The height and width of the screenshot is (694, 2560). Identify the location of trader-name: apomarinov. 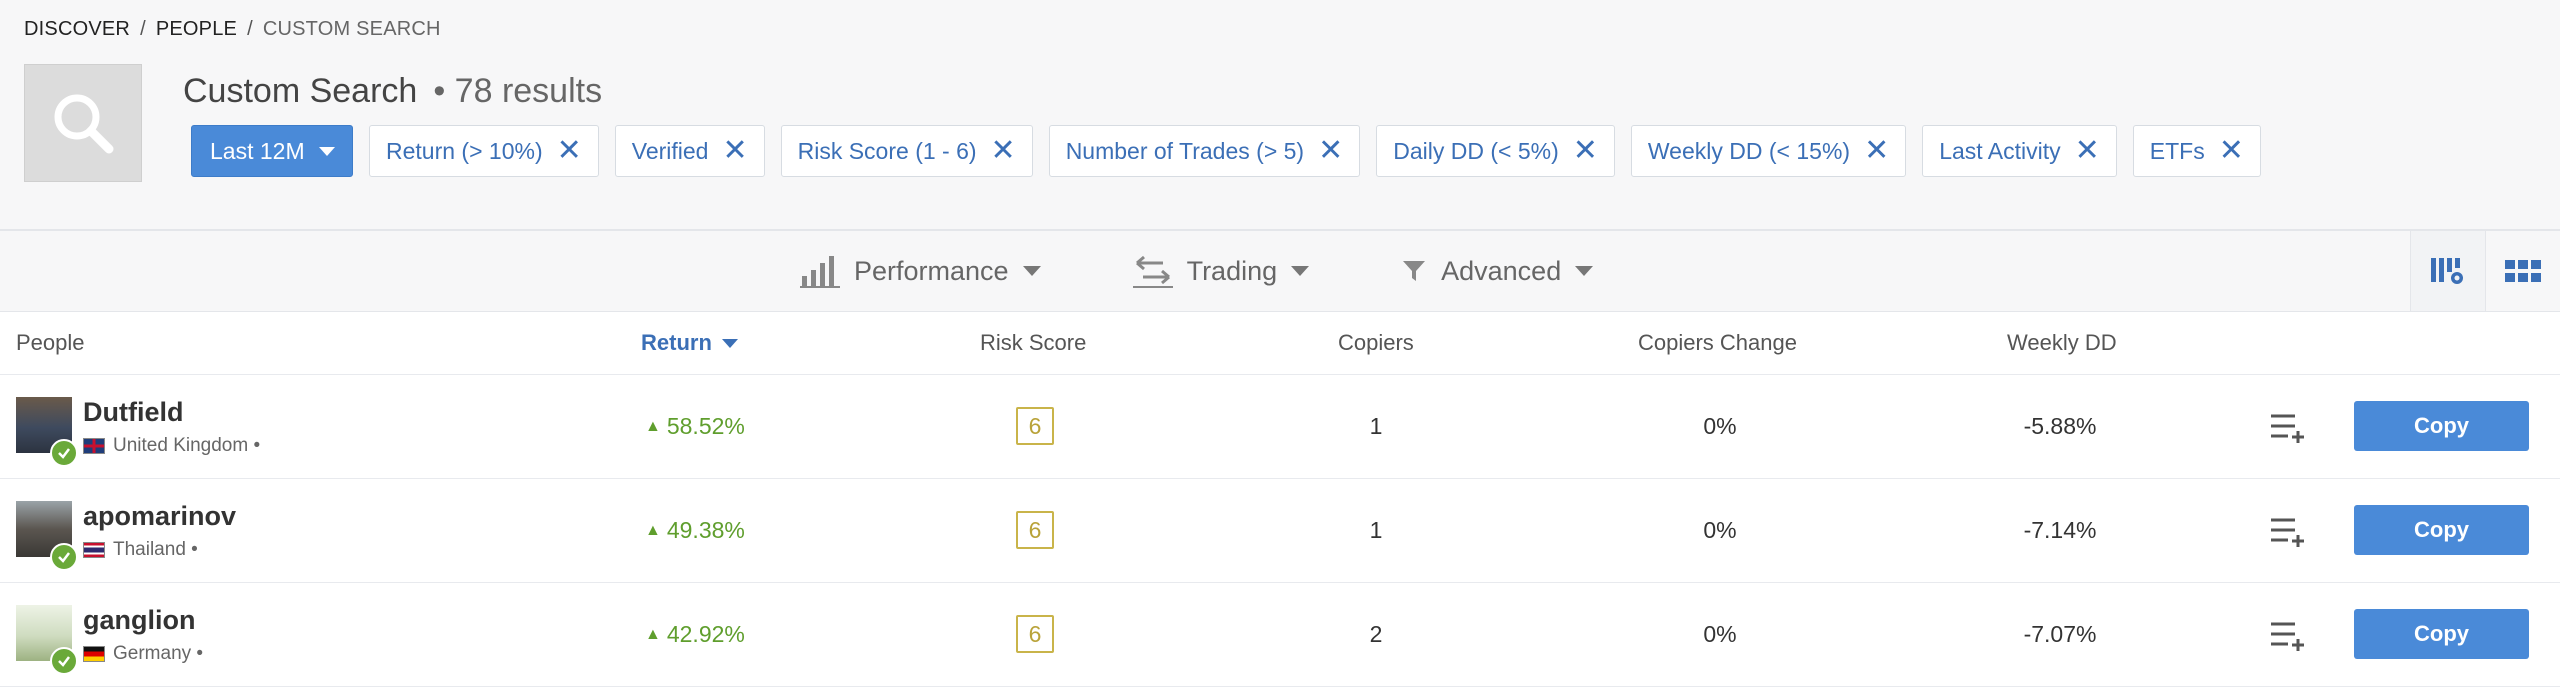
(159, 516).